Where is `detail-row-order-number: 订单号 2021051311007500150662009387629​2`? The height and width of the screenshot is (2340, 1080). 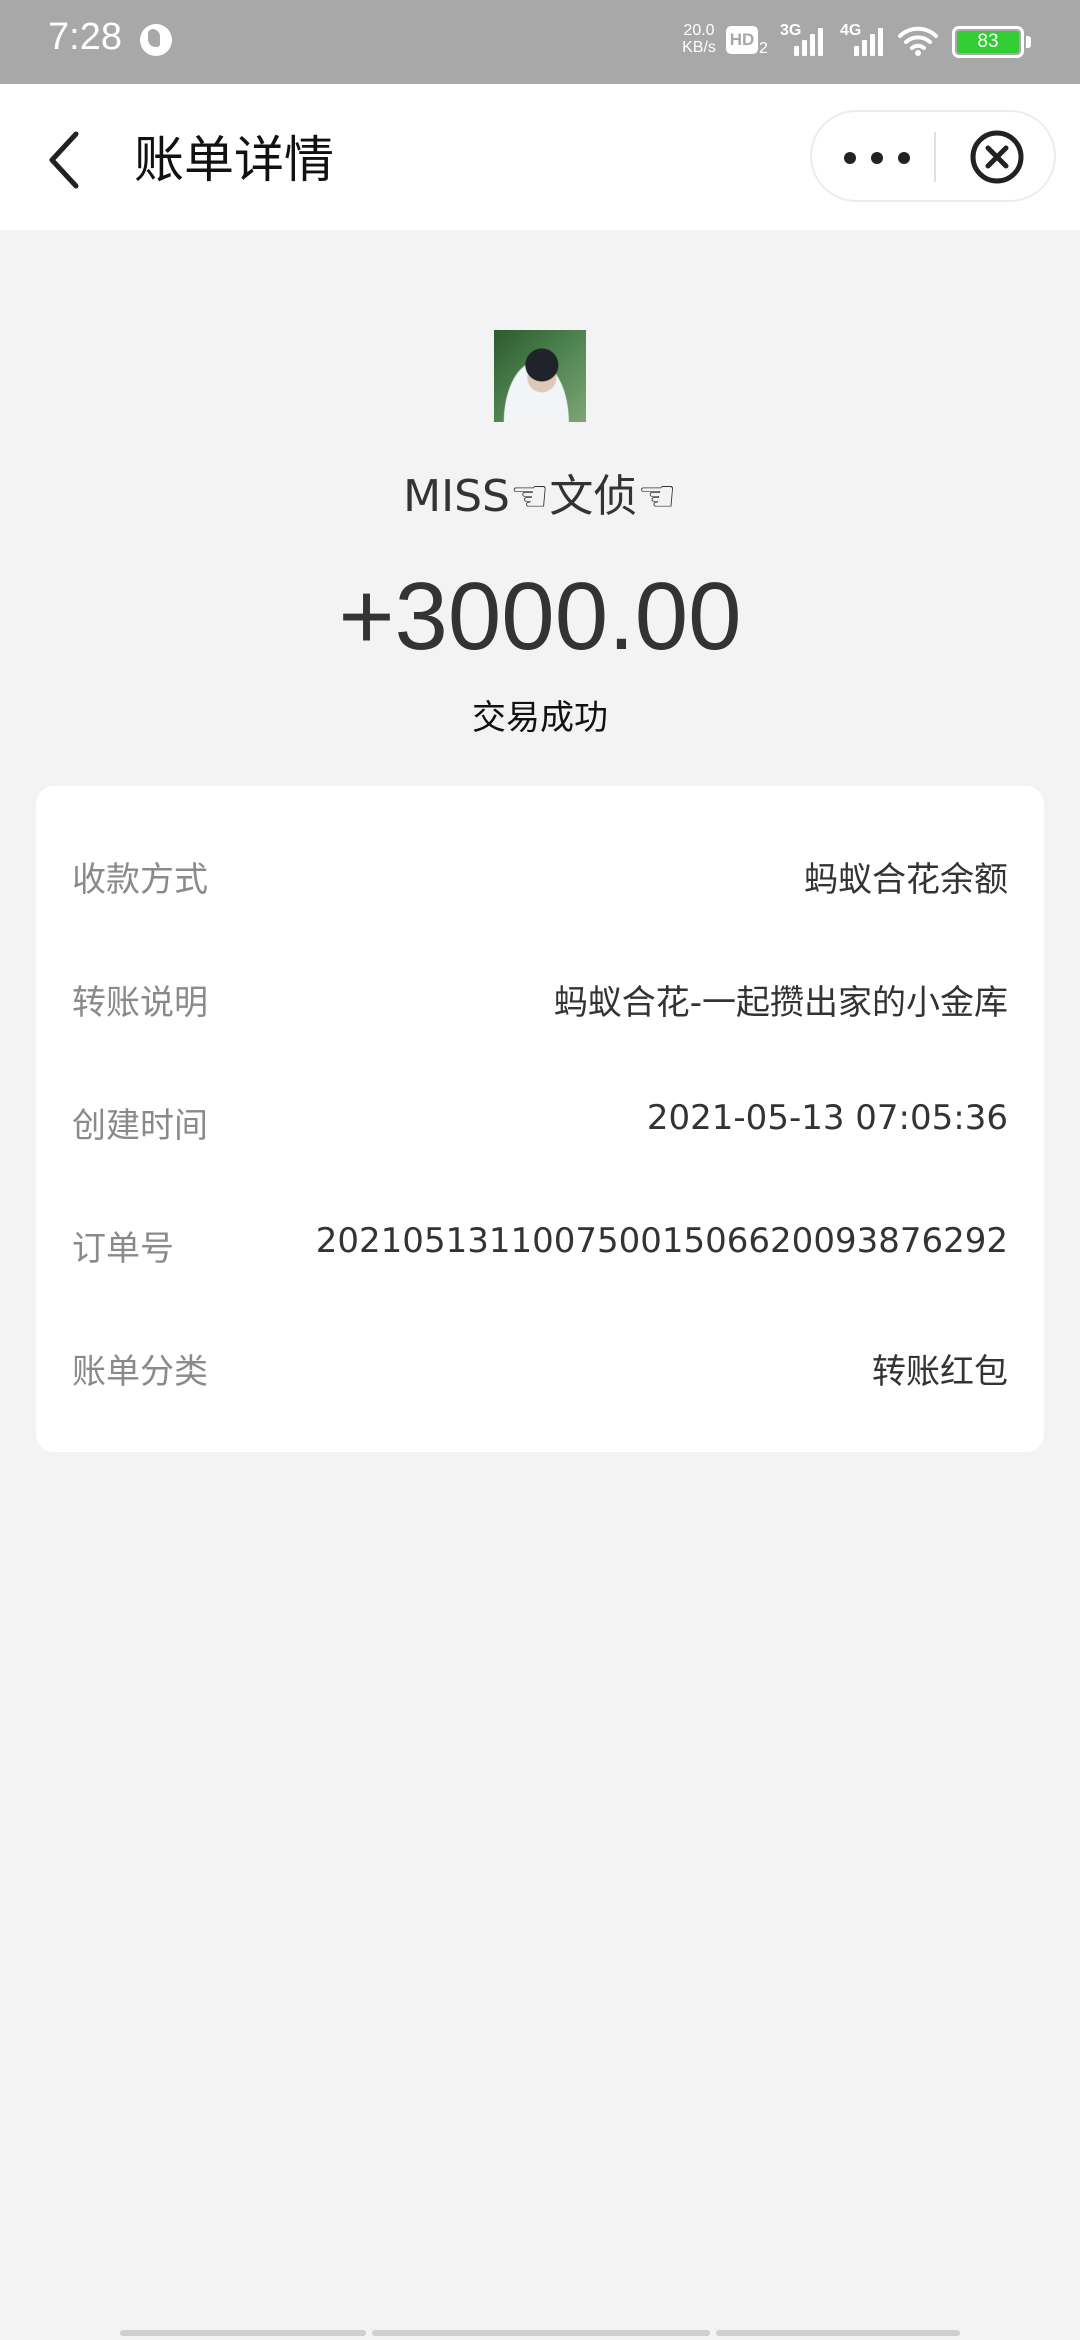 detail-row-order-number: 订单号 2021051311007500150662009387629​2 is located at coordinates (540, 1241).